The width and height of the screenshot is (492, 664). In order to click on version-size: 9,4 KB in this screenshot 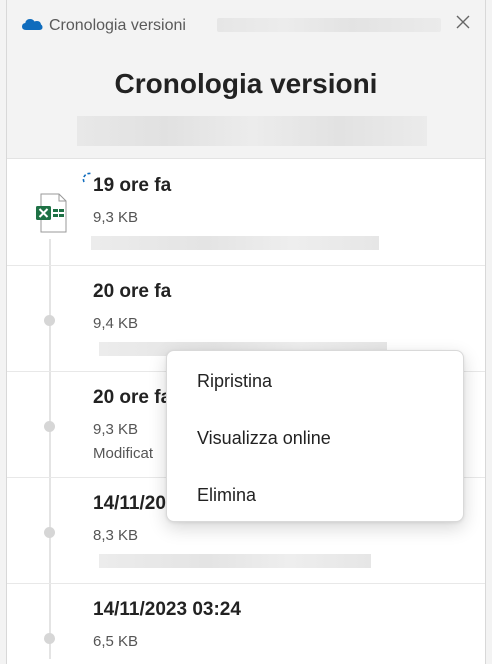, I will do `click(116, 323)`.